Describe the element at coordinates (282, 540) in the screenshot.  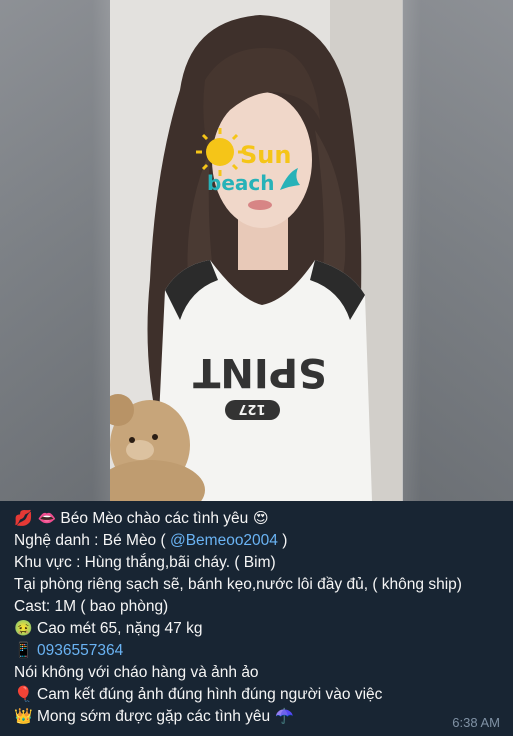
I see `stage-name-close: )` at that location.